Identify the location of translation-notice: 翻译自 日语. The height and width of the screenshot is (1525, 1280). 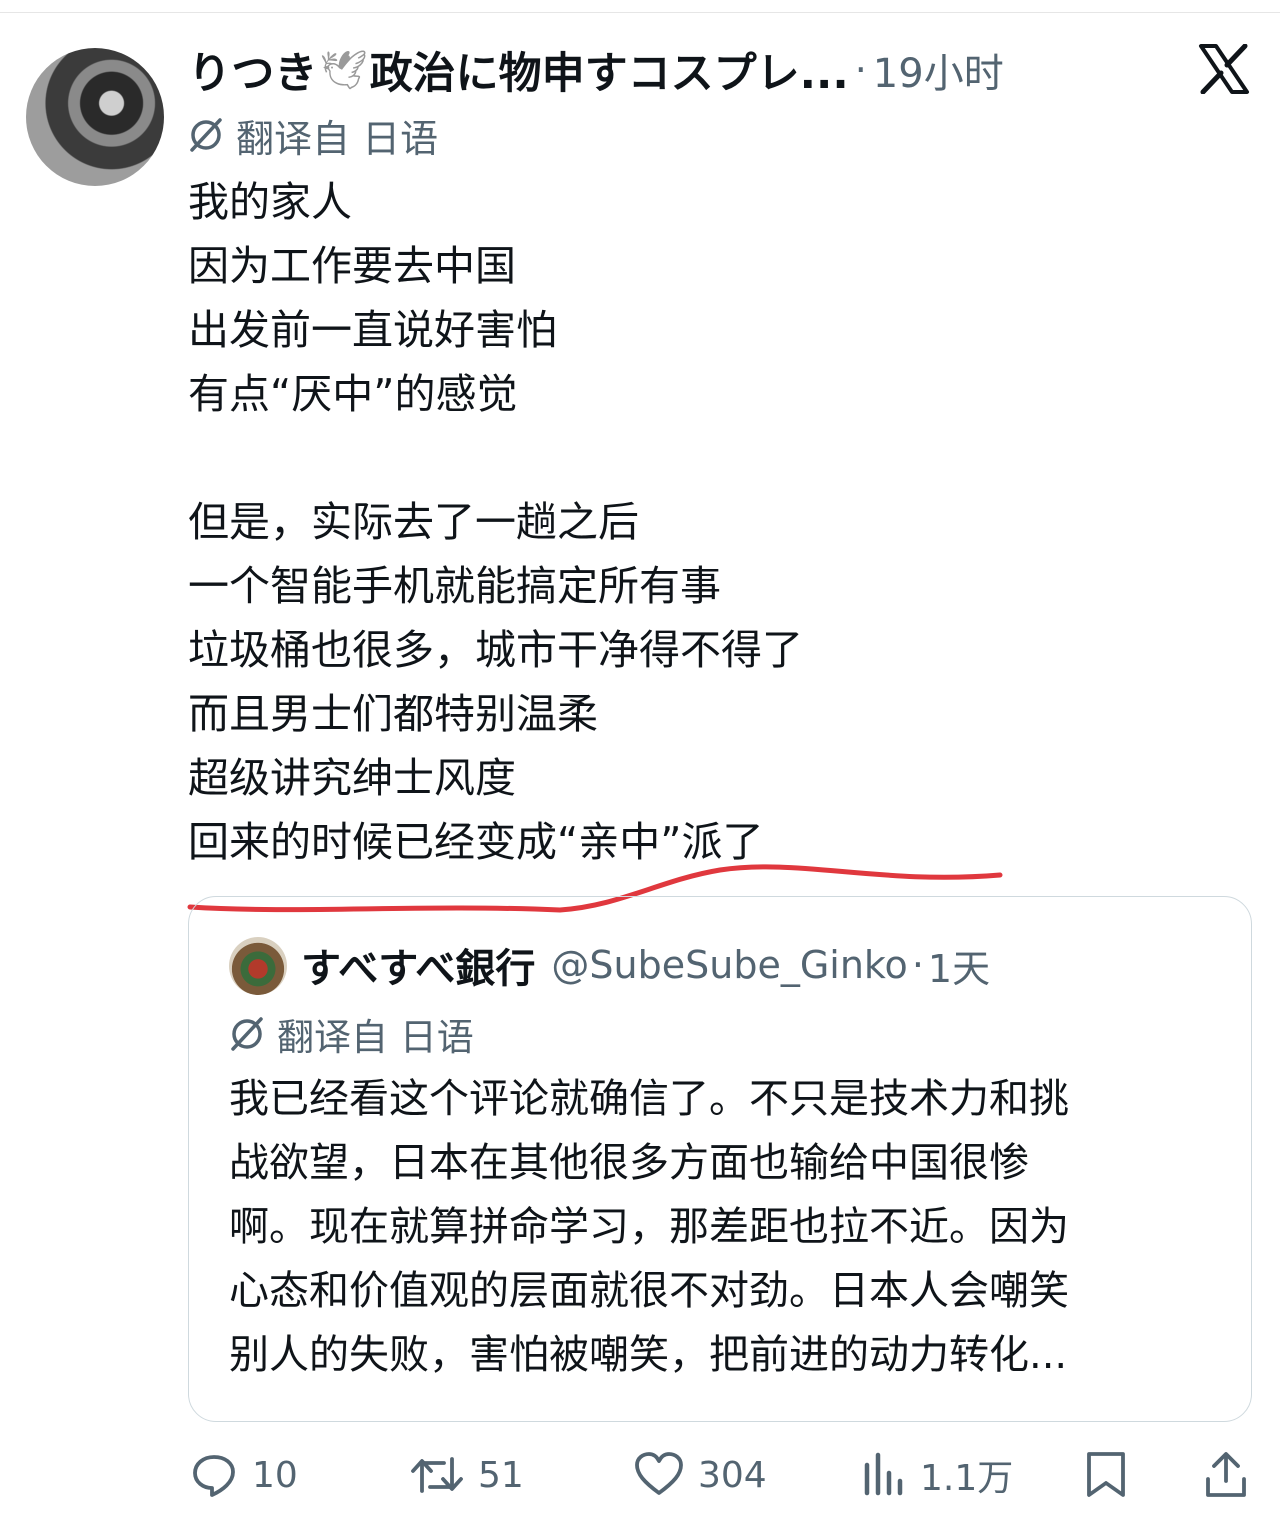
(313, 136).